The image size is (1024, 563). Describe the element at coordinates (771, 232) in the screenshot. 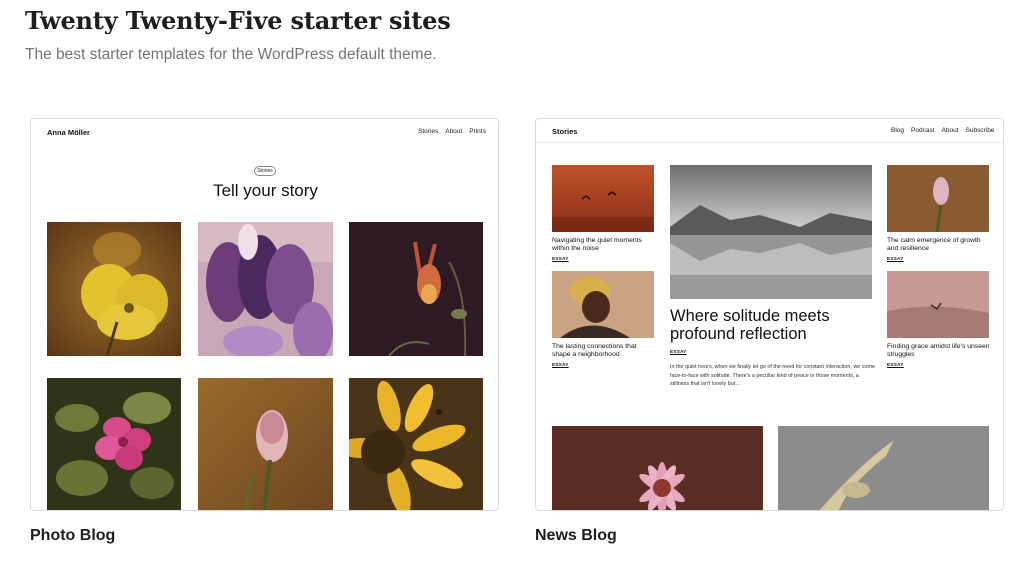

I see `lake-mountains-photo` at that location.